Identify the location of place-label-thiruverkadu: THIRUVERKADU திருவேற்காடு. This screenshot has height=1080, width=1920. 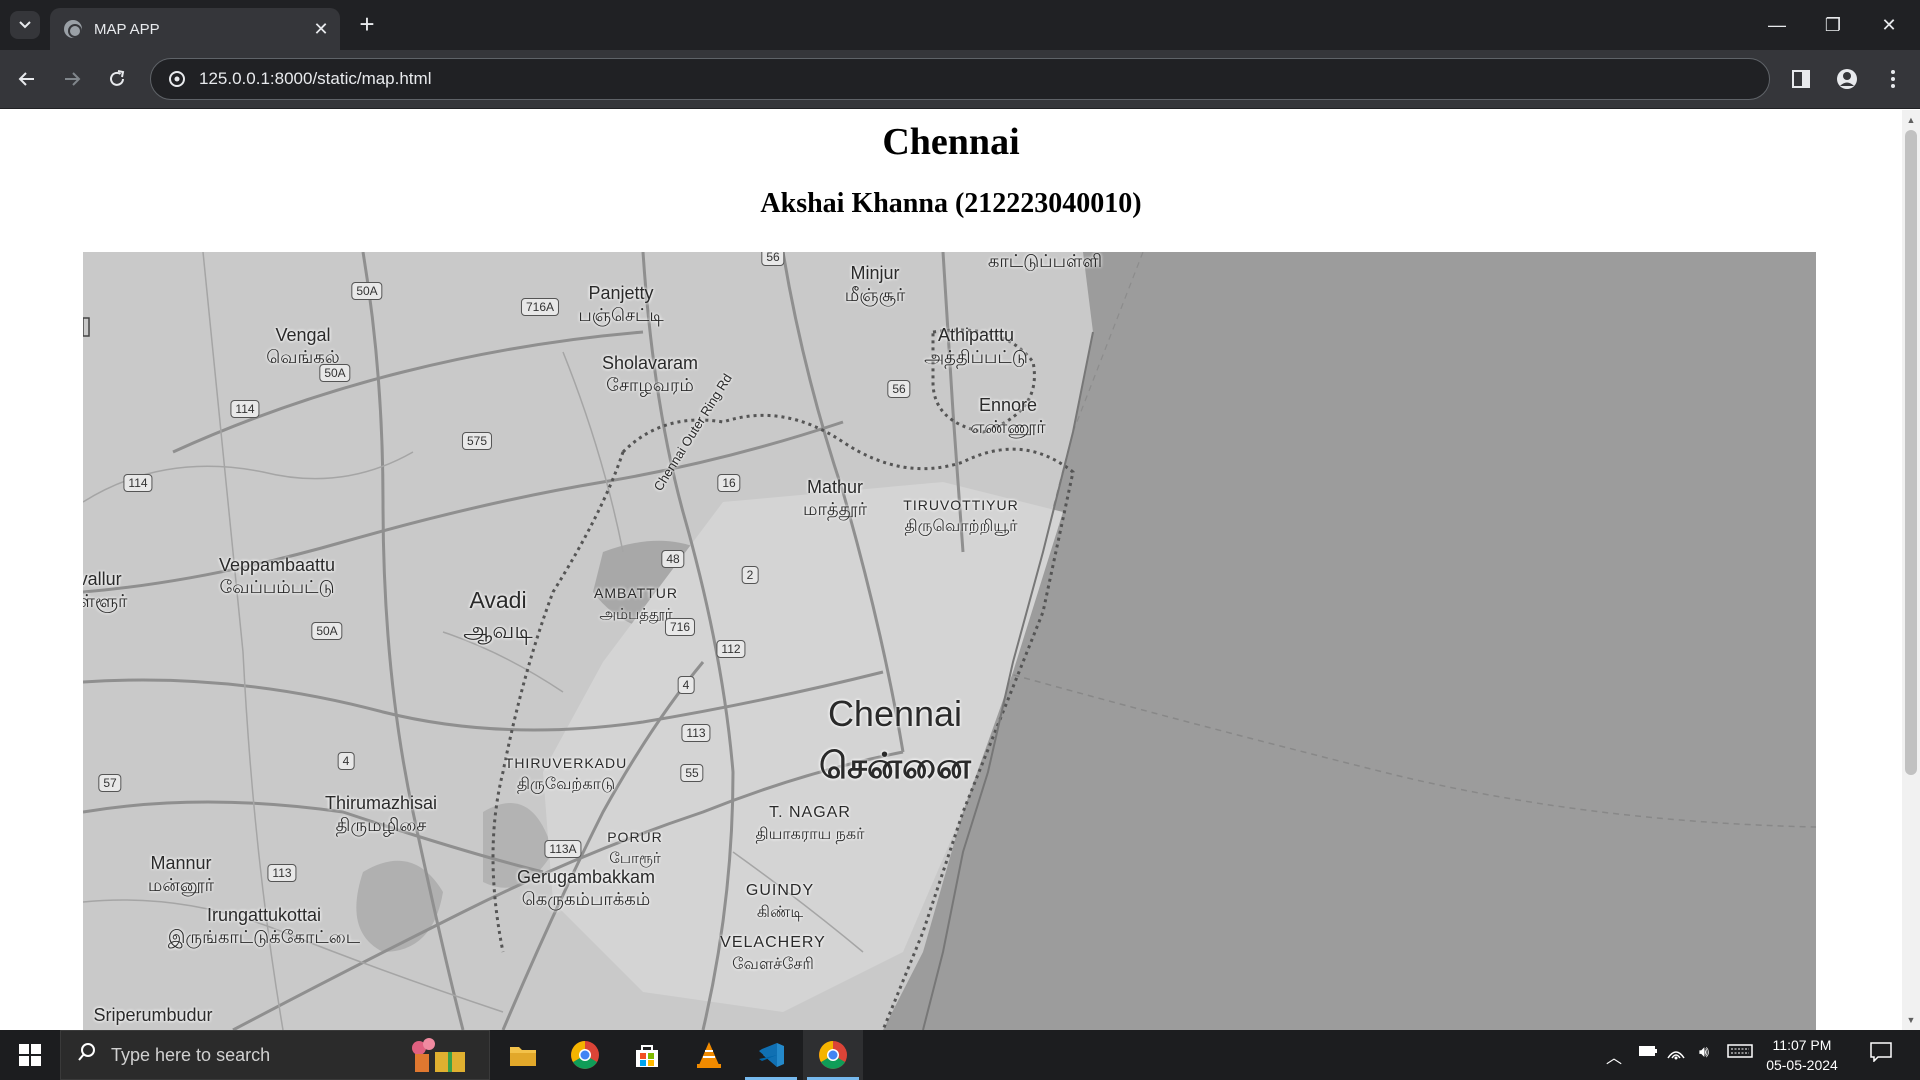
(566, 774).